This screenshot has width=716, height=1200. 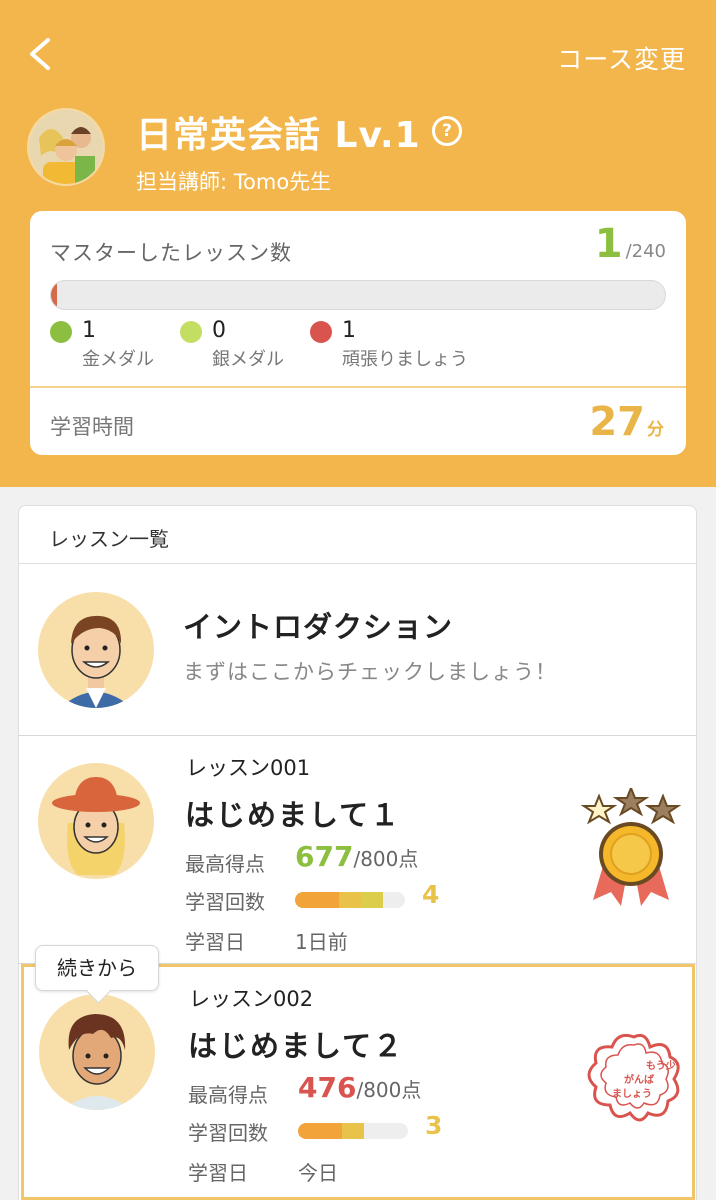 What do you see at coordinates (42, 54) in the screenshot?
I see `chevron-left-icon` at bounding box center [42, 54].